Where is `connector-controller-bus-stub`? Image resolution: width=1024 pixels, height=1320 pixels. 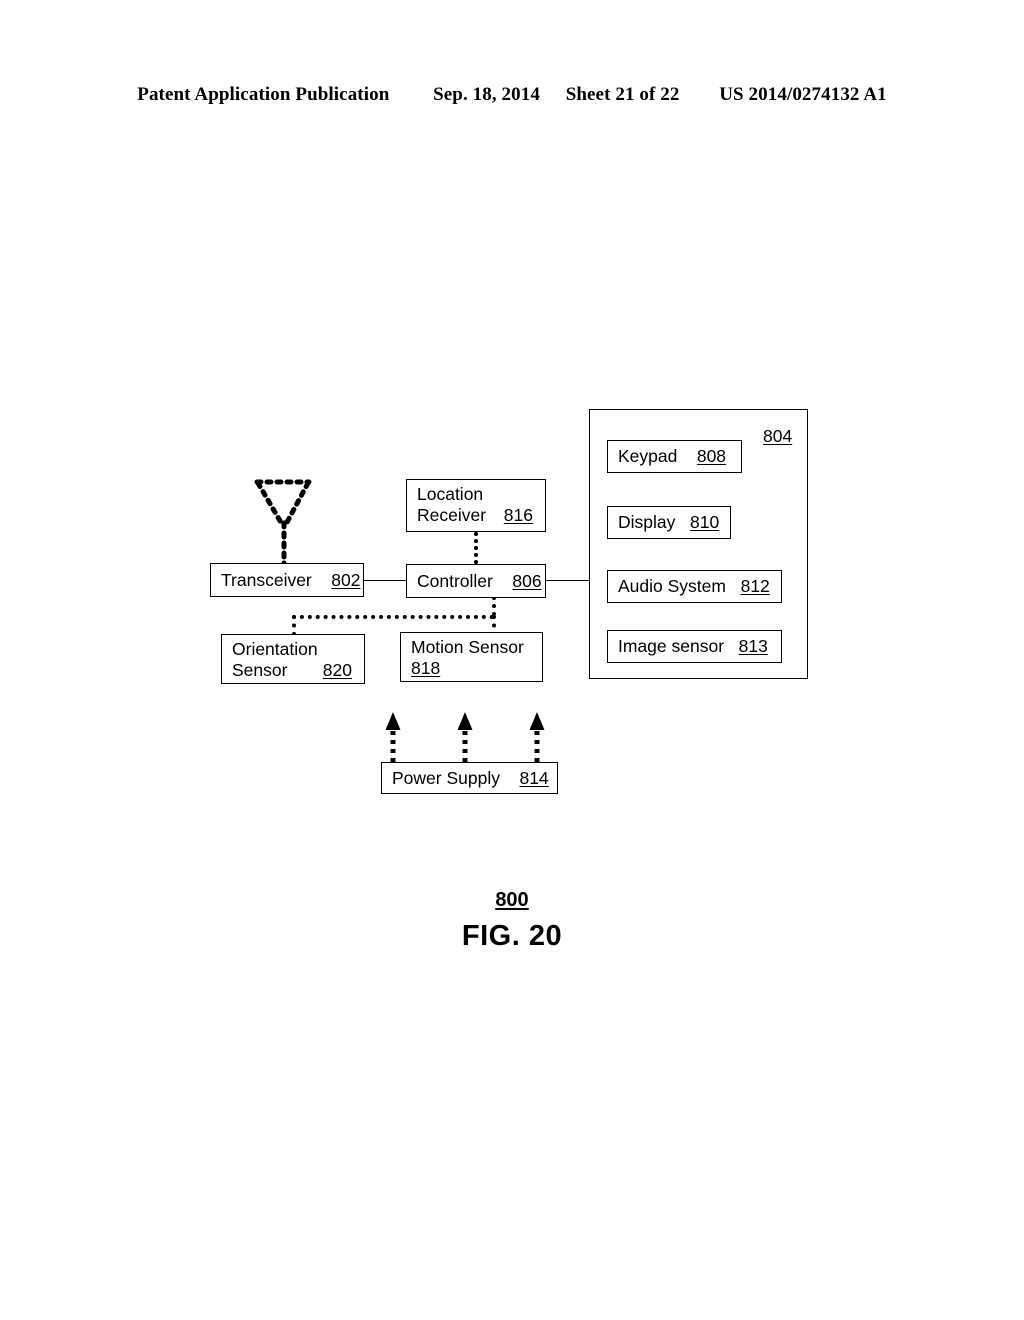 connector-controller-bus-stub is located at coordinates (494, 606).